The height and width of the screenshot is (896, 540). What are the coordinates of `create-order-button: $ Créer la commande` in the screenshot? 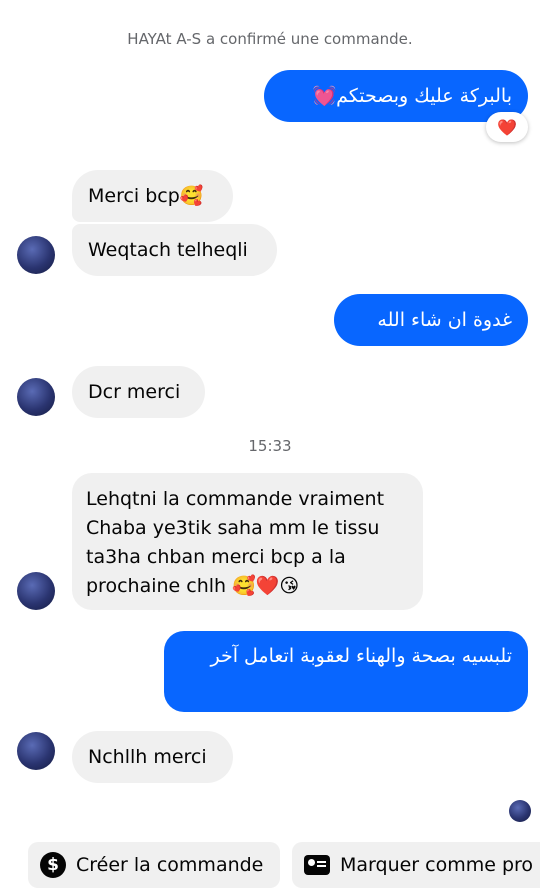 It's located at (154, 865).